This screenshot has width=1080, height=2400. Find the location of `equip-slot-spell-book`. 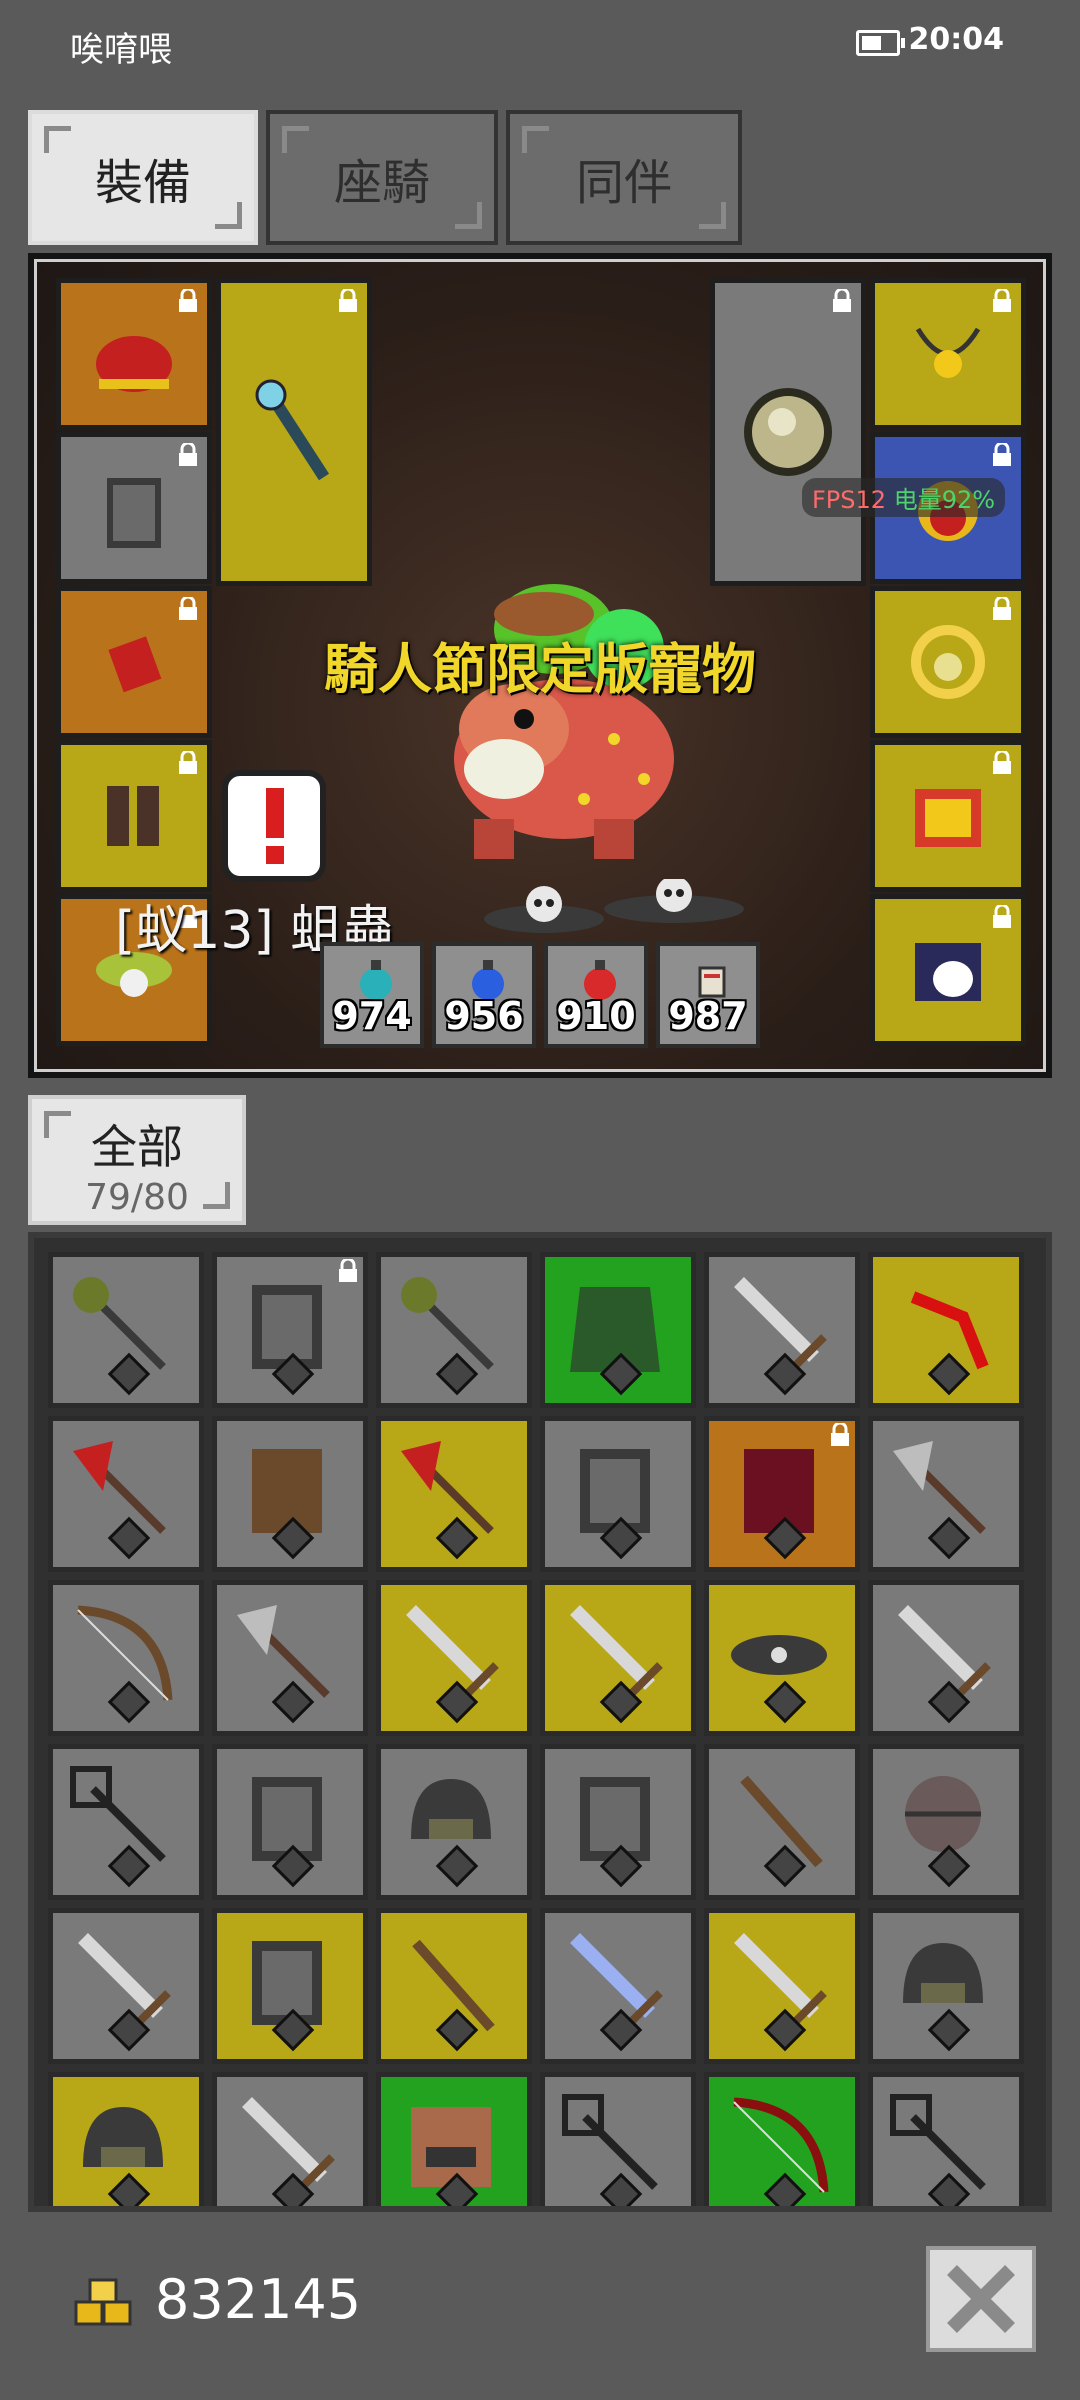

equip-slot-spell-book is located at coordinates (948, 816).